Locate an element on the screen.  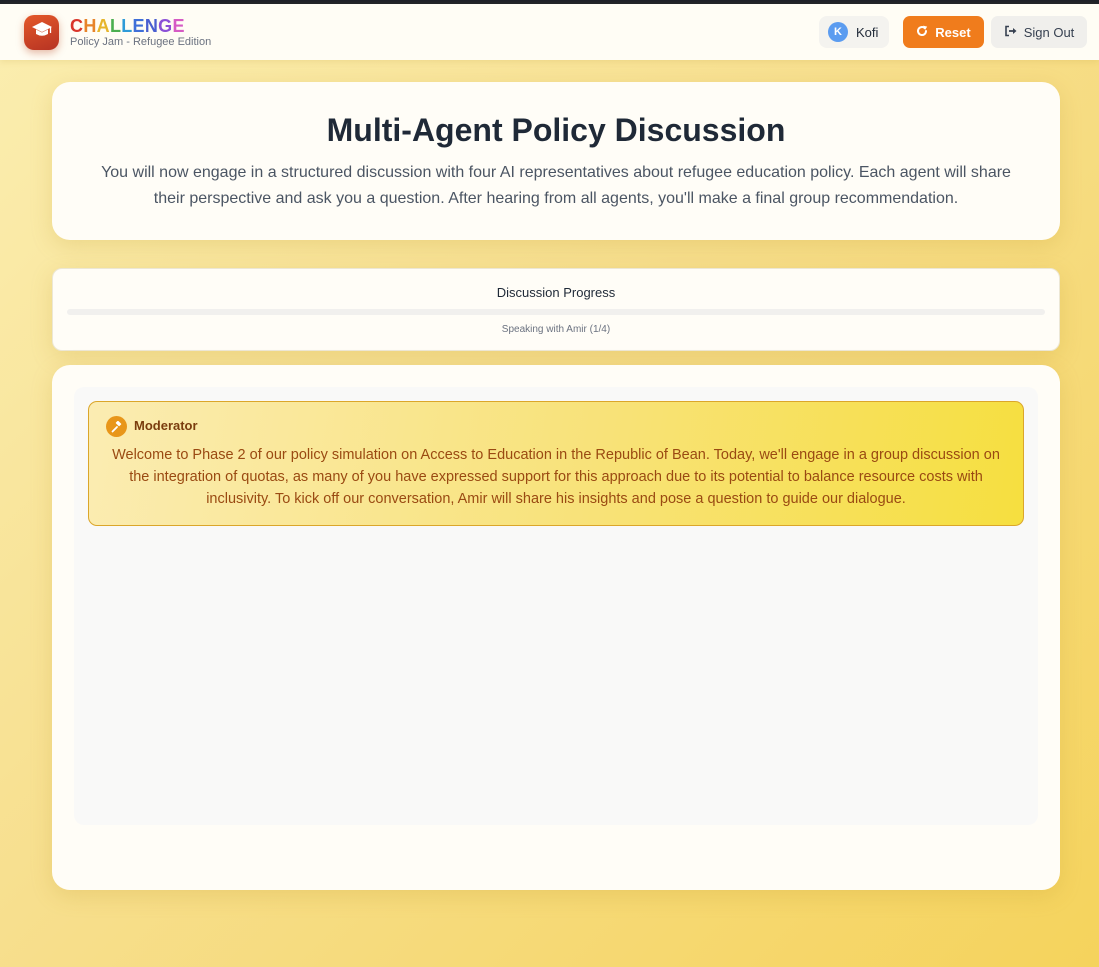
user-avatar: K is located at coordinates (838, 32).